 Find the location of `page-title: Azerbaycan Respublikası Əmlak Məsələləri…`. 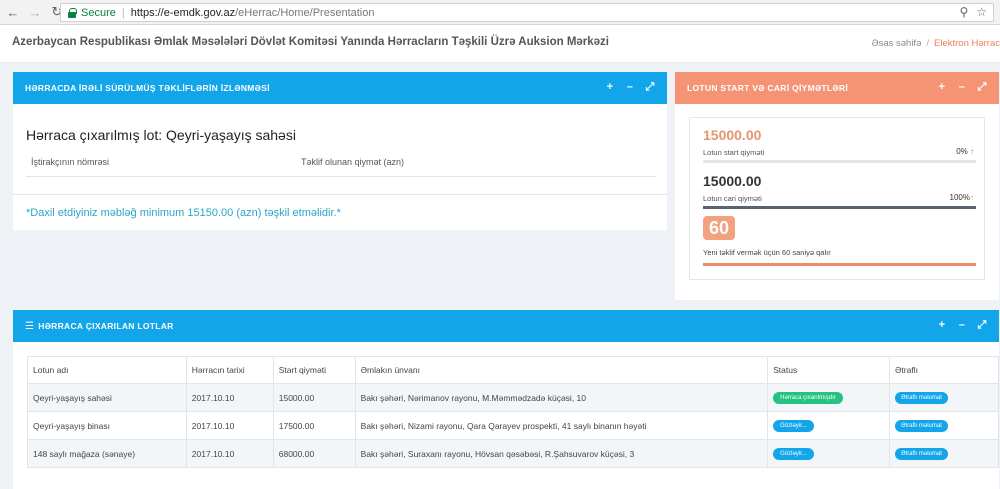

page-title: Azerbaycan Respublikası Əmlak Məsələləri… is located at coordinates (311, 42).